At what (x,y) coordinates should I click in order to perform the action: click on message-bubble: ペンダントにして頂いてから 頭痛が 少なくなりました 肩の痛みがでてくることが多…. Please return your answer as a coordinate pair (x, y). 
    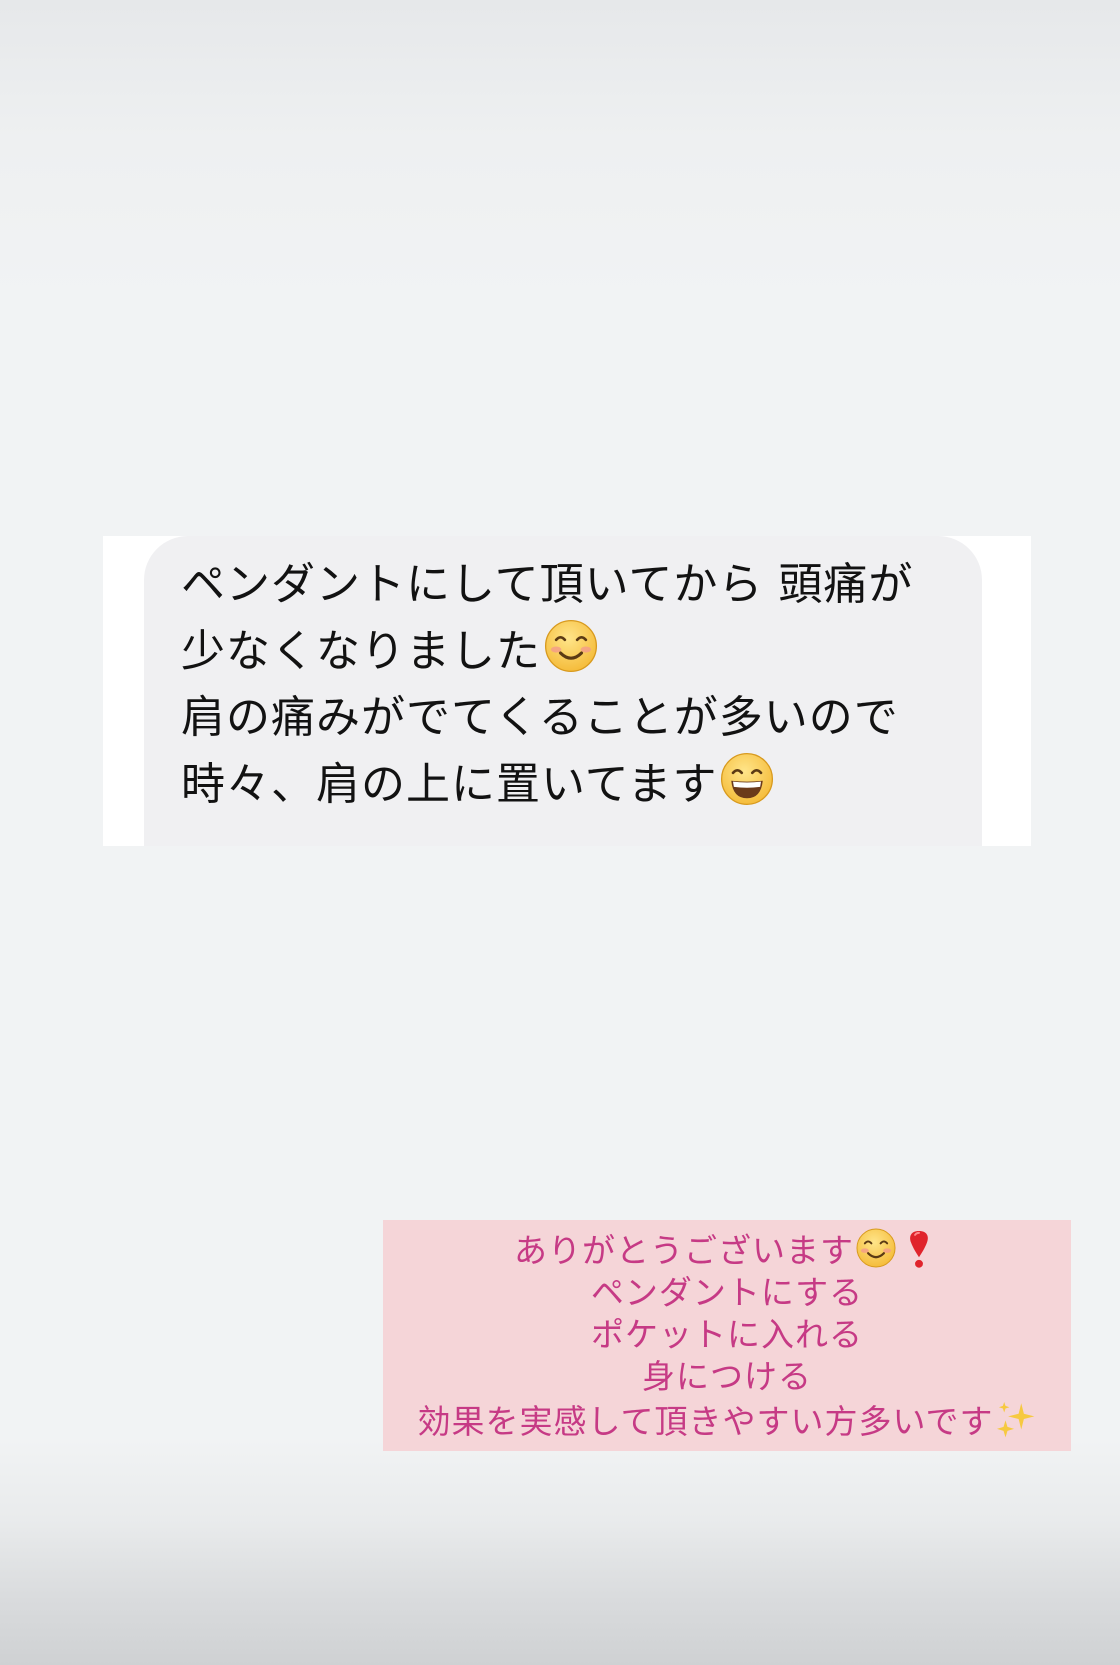
    Looking at the image, I should click on (563, 691).